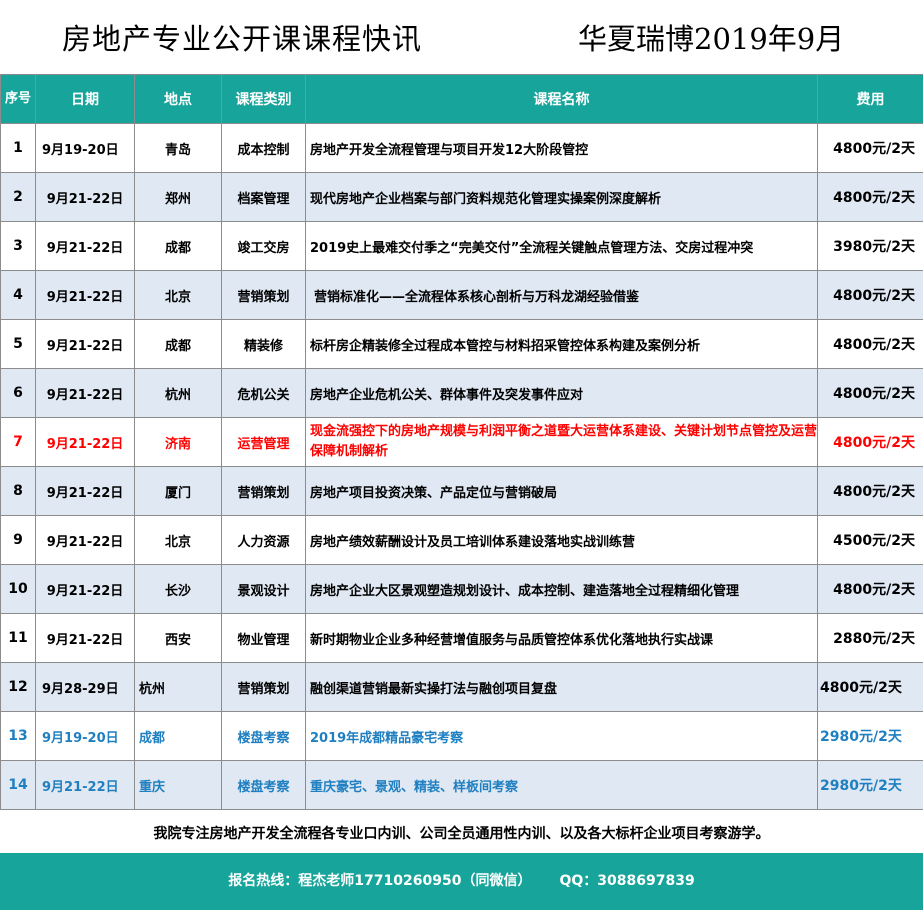  What do you see at coordinates (242, 39) in the screenshot?
I see `page-title: 房地产专业公开课课程快讯` at bounding box center [242, 39].